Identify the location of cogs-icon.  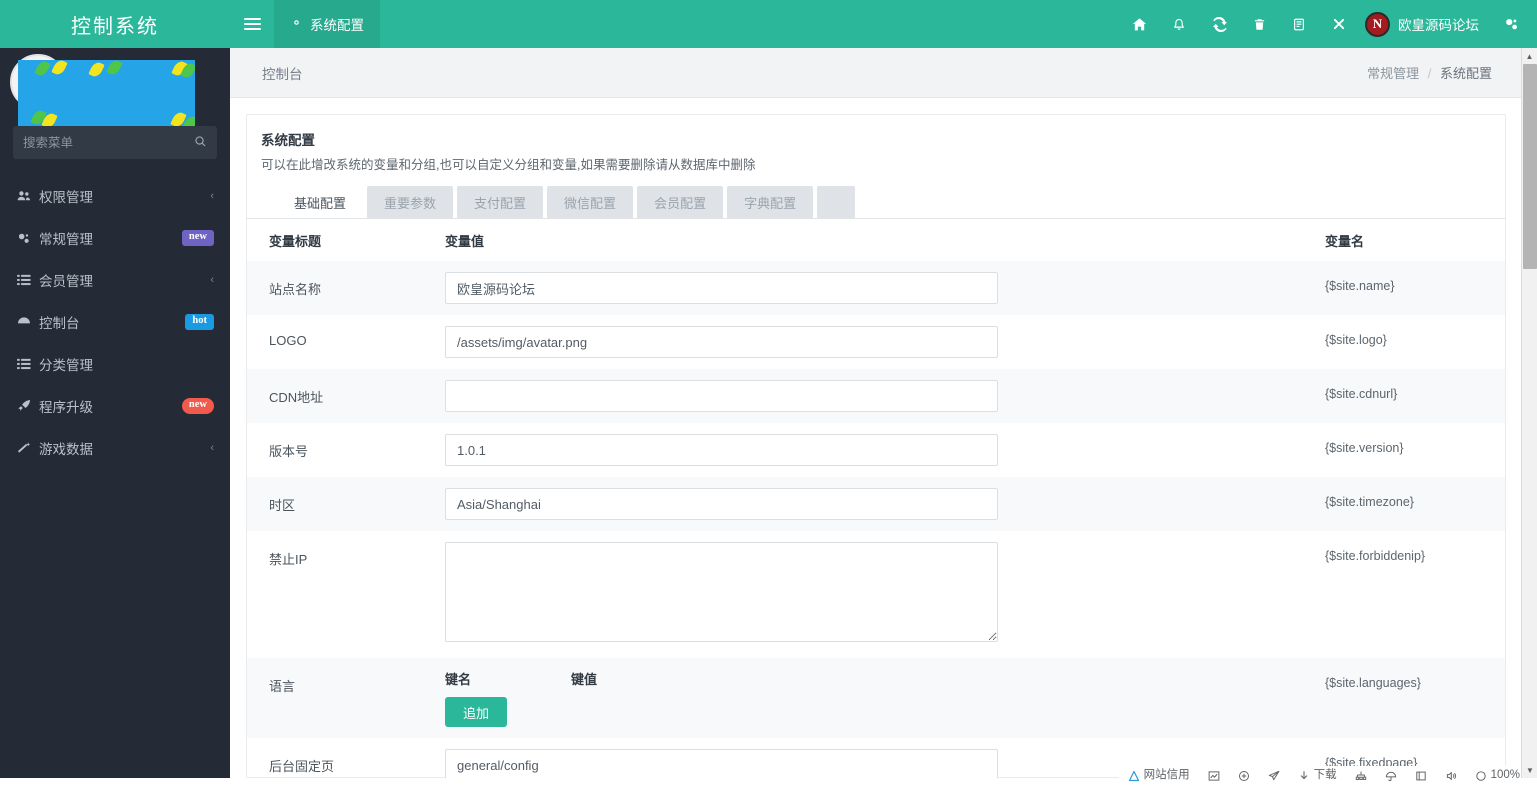
(28, 238).